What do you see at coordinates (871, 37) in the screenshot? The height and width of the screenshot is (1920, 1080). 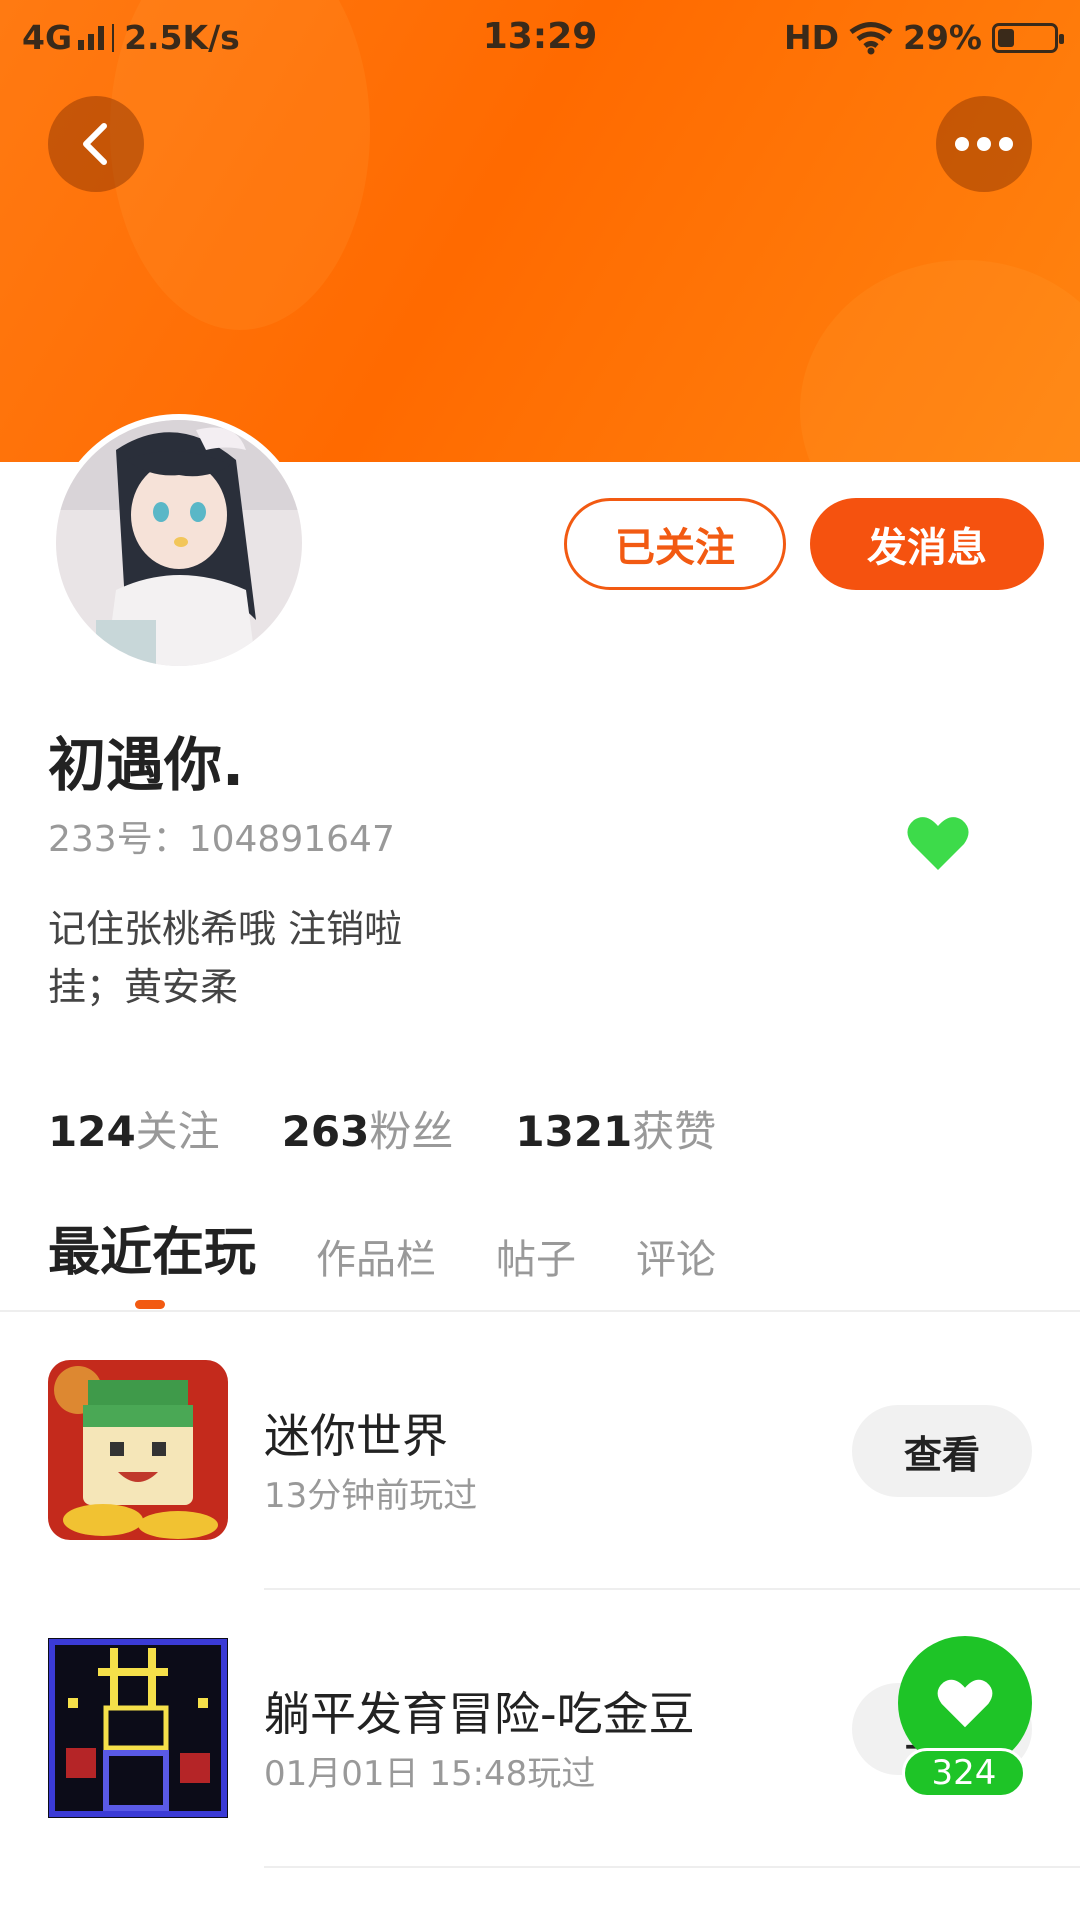 I see `wifi-icon` at bounding box center [871, 37].